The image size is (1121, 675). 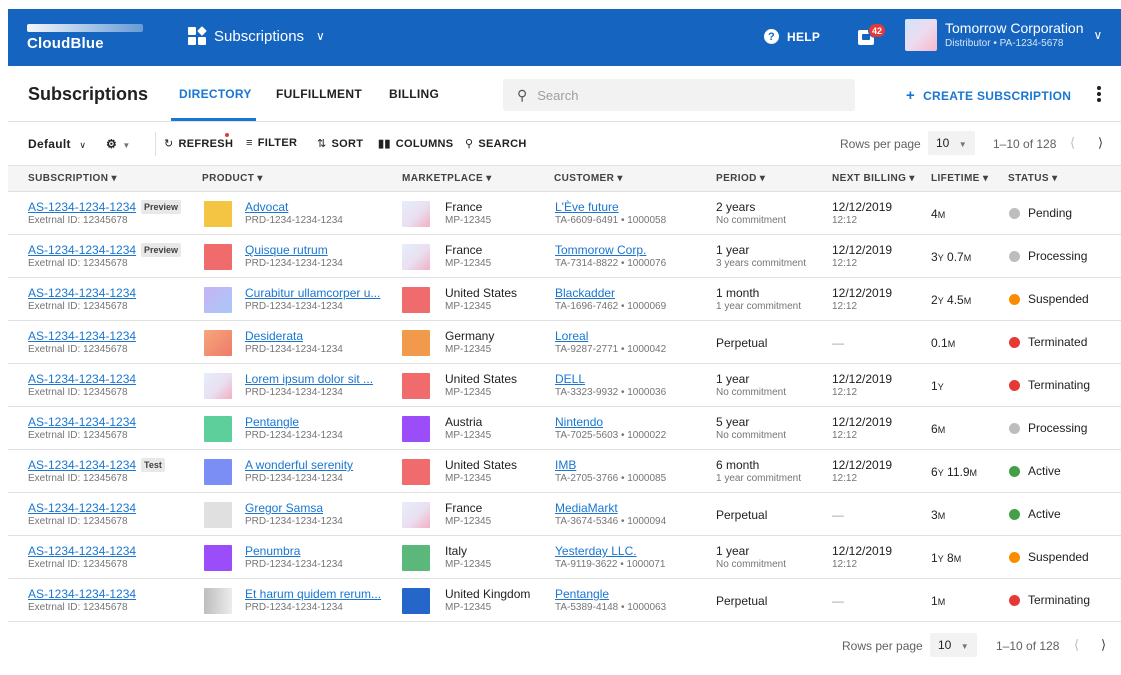 What do you see at coordinates (118, 144) in the screenshot?
I see `view-settings-button: ⚙ ▼` at bounding box center [118, 144].